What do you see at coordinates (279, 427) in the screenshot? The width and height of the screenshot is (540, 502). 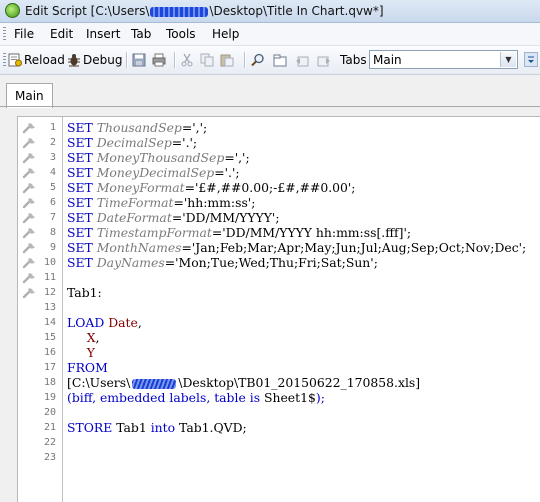 I see `code-line: 21 STORE Tab1 into Tab1.QVD;` at bounding box center [279, 427].